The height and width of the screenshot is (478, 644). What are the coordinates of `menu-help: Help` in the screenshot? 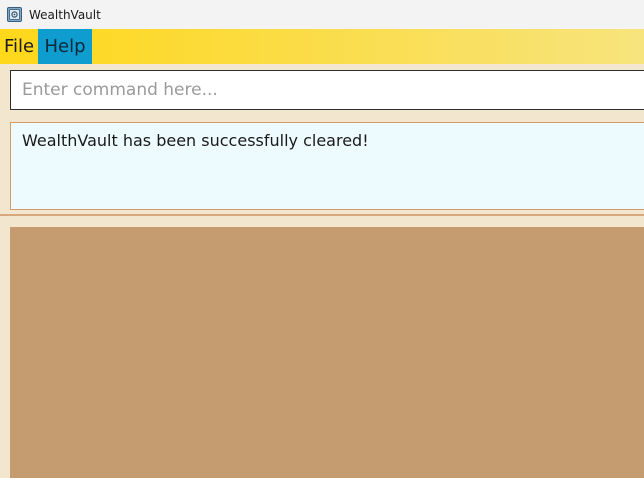 It's located at (65, 46).